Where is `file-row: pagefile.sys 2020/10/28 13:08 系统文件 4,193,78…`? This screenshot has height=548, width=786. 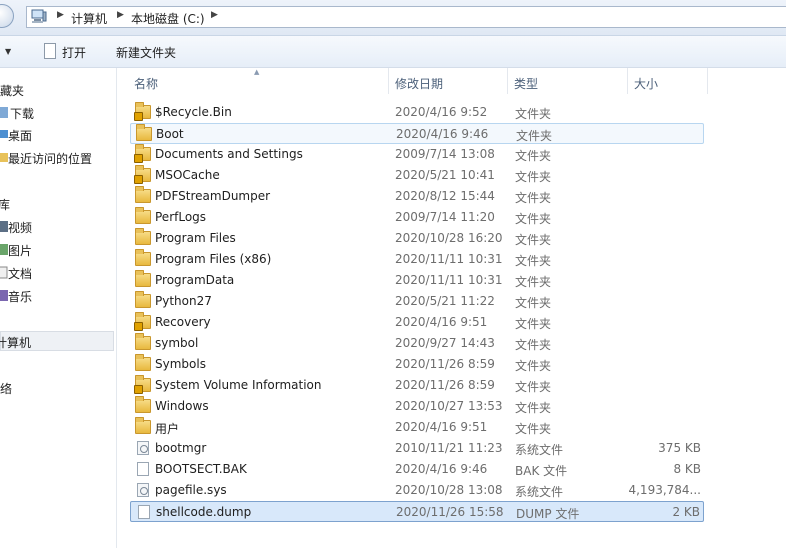
file-row: pagefile.sys 2020/10/28 13:08 系统文件 4,193,78… is located at coordinates (417, 490).